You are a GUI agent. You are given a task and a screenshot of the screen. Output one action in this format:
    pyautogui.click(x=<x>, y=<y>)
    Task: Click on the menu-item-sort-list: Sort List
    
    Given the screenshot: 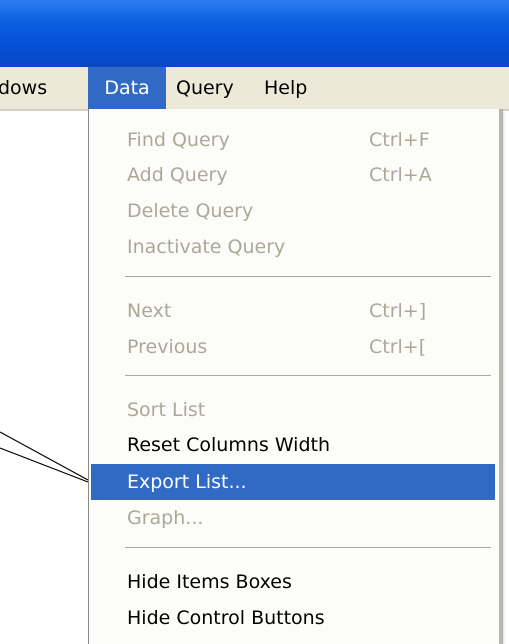 What is the action you would take?
    pyautogui.click(x=293, y=410)
    